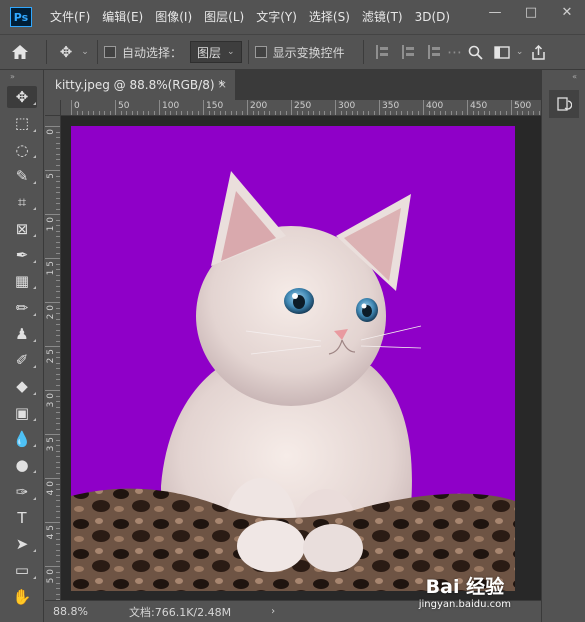 The width and height of the screenshot is (585, 622). I want to click on menu-select: 选择(S), so click(329, 17).